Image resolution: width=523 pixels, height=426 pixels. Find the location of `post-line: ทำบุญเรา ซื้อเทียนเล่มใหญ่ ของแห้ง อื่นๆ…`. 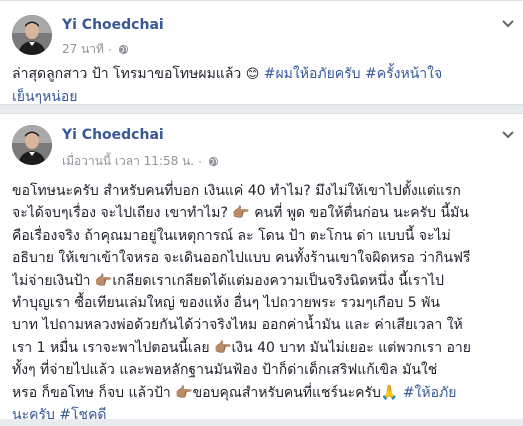

post-line: ทำบุญเรา ซื้อเทียนเล่มใหญ่ ของแห้ง อื่นๆ… is located at coordinates (226, 303).